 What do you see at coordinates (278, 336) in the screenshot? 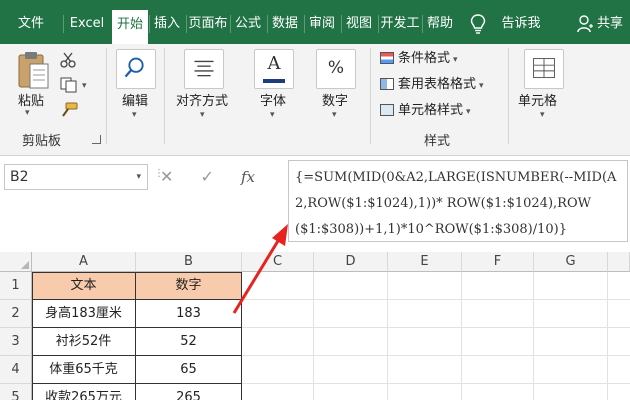
I see `empty-column-c` at bounding box center [278, 336].